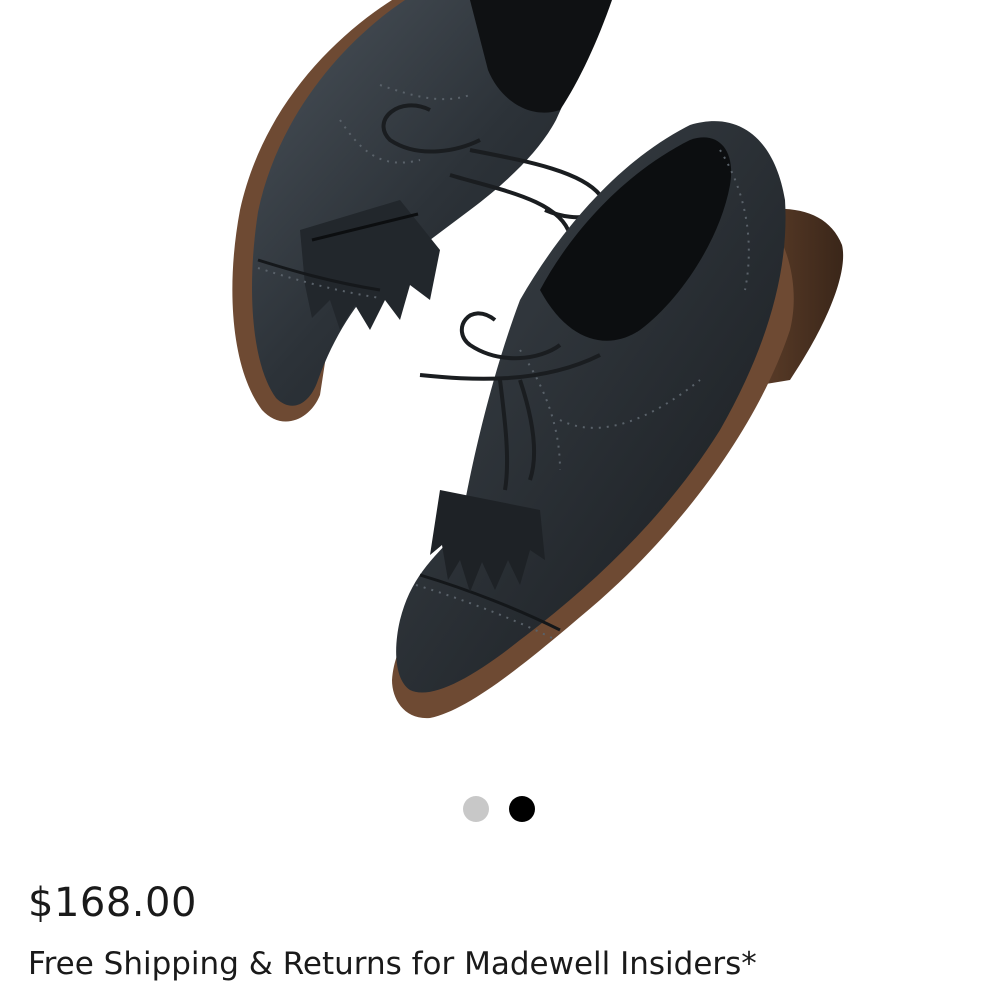 The image size is (1000, 1000). I want to click on product-price: $168.00, so click(112, 903).